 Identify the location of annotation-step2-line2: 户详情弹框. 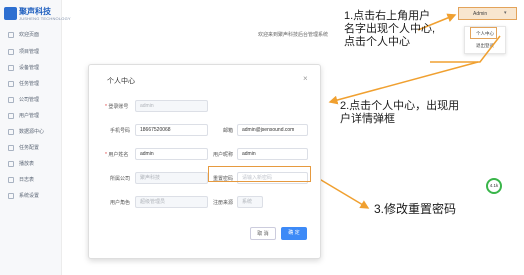
(367, 119).